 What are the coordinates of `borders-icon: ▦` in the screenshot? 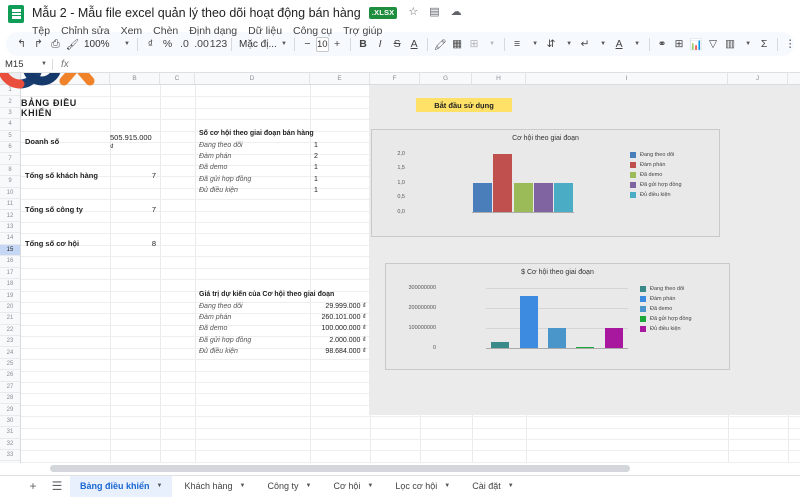 It's located at (457, 44).